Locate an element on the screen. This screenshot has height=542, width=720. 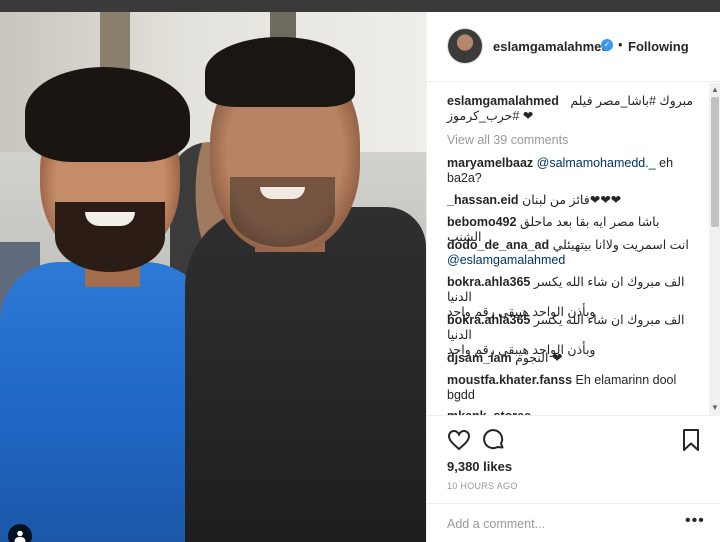
verified-badge-icon: ✓ is located at coordinates (607, 45).